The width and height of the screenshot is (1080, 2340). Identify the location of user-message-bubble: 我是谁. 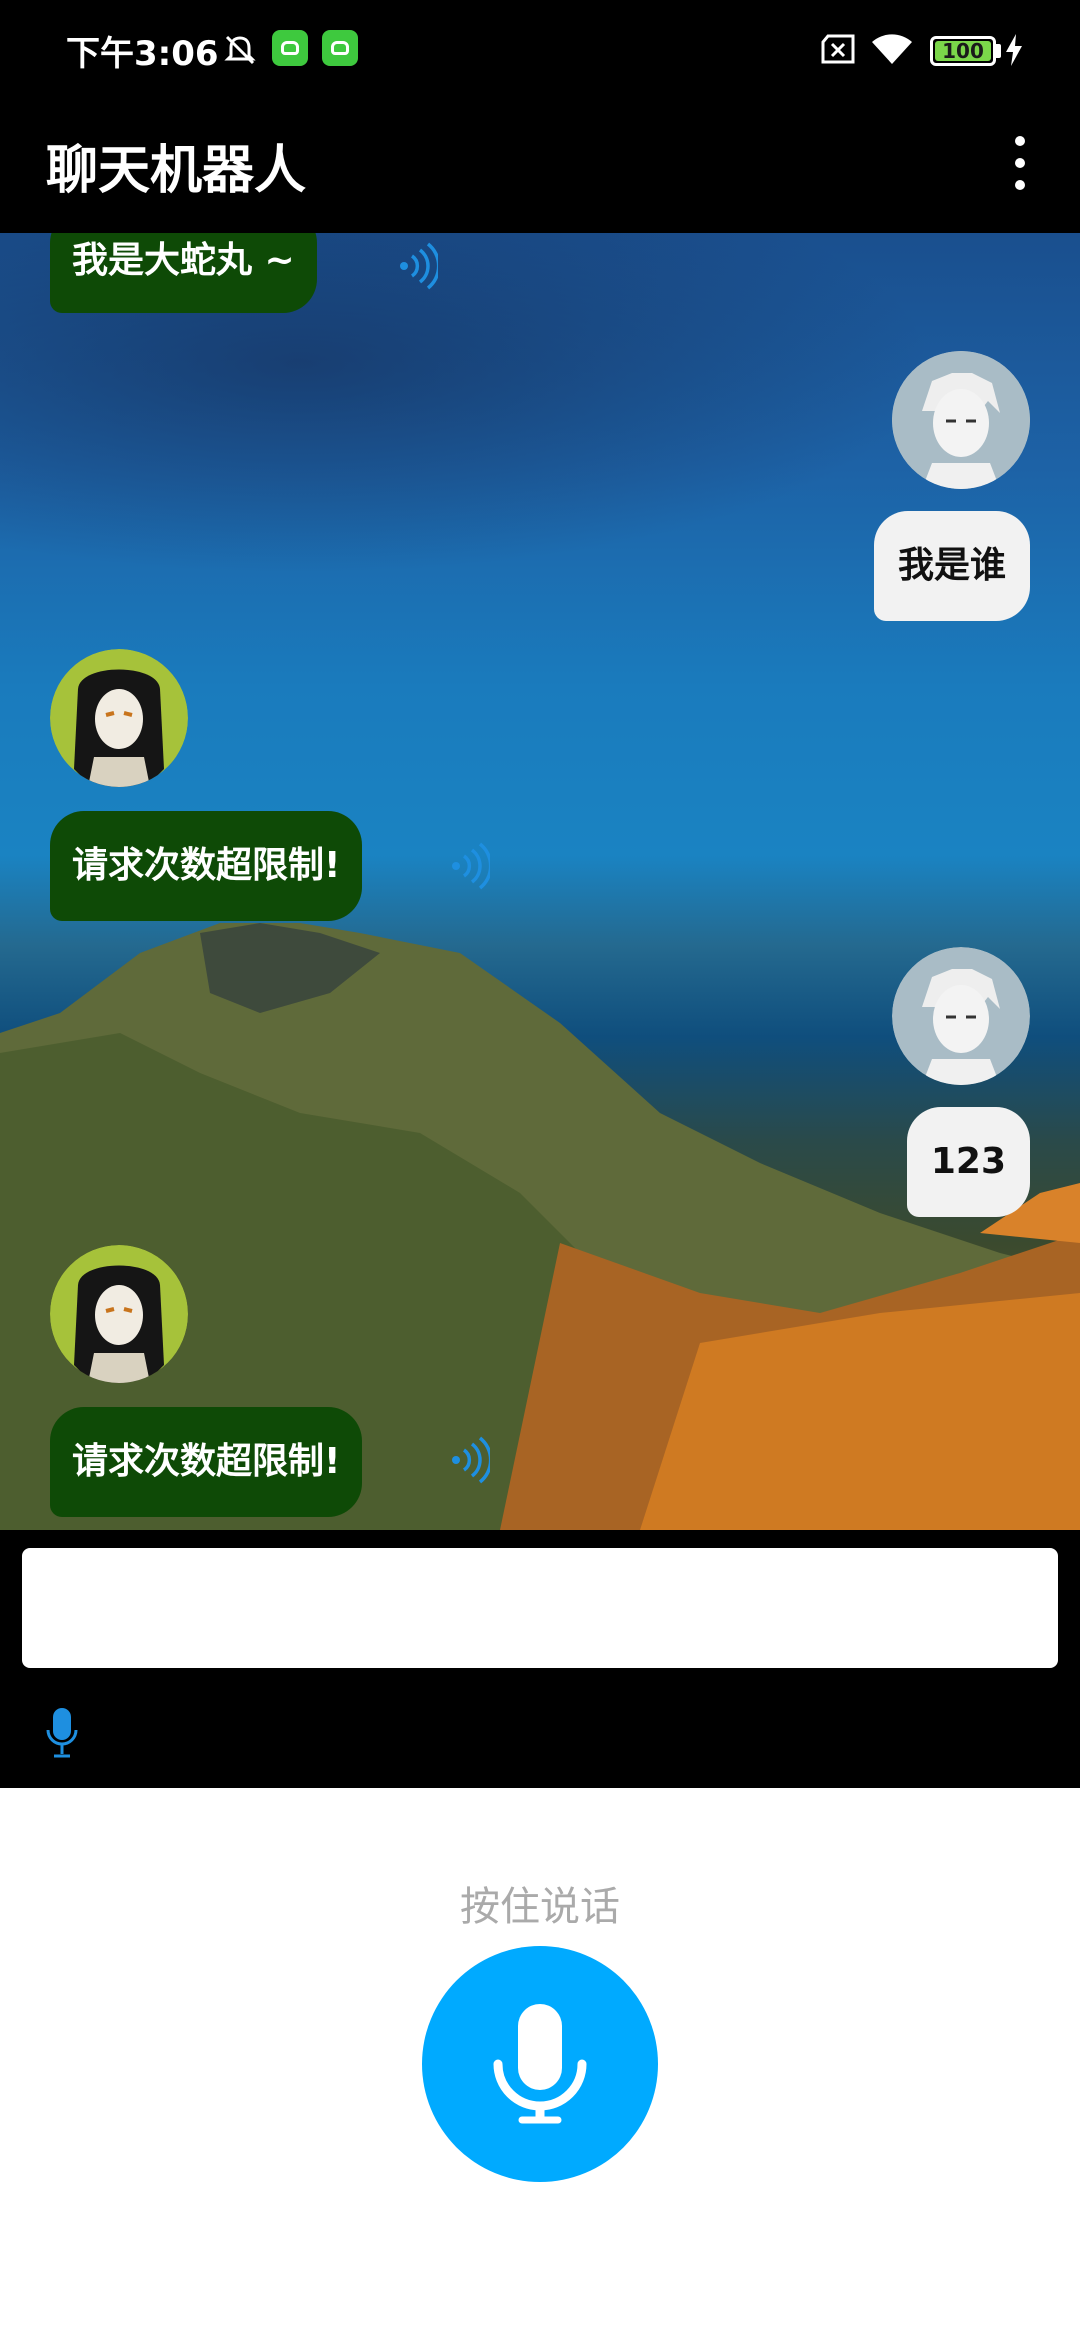
(951, 566).